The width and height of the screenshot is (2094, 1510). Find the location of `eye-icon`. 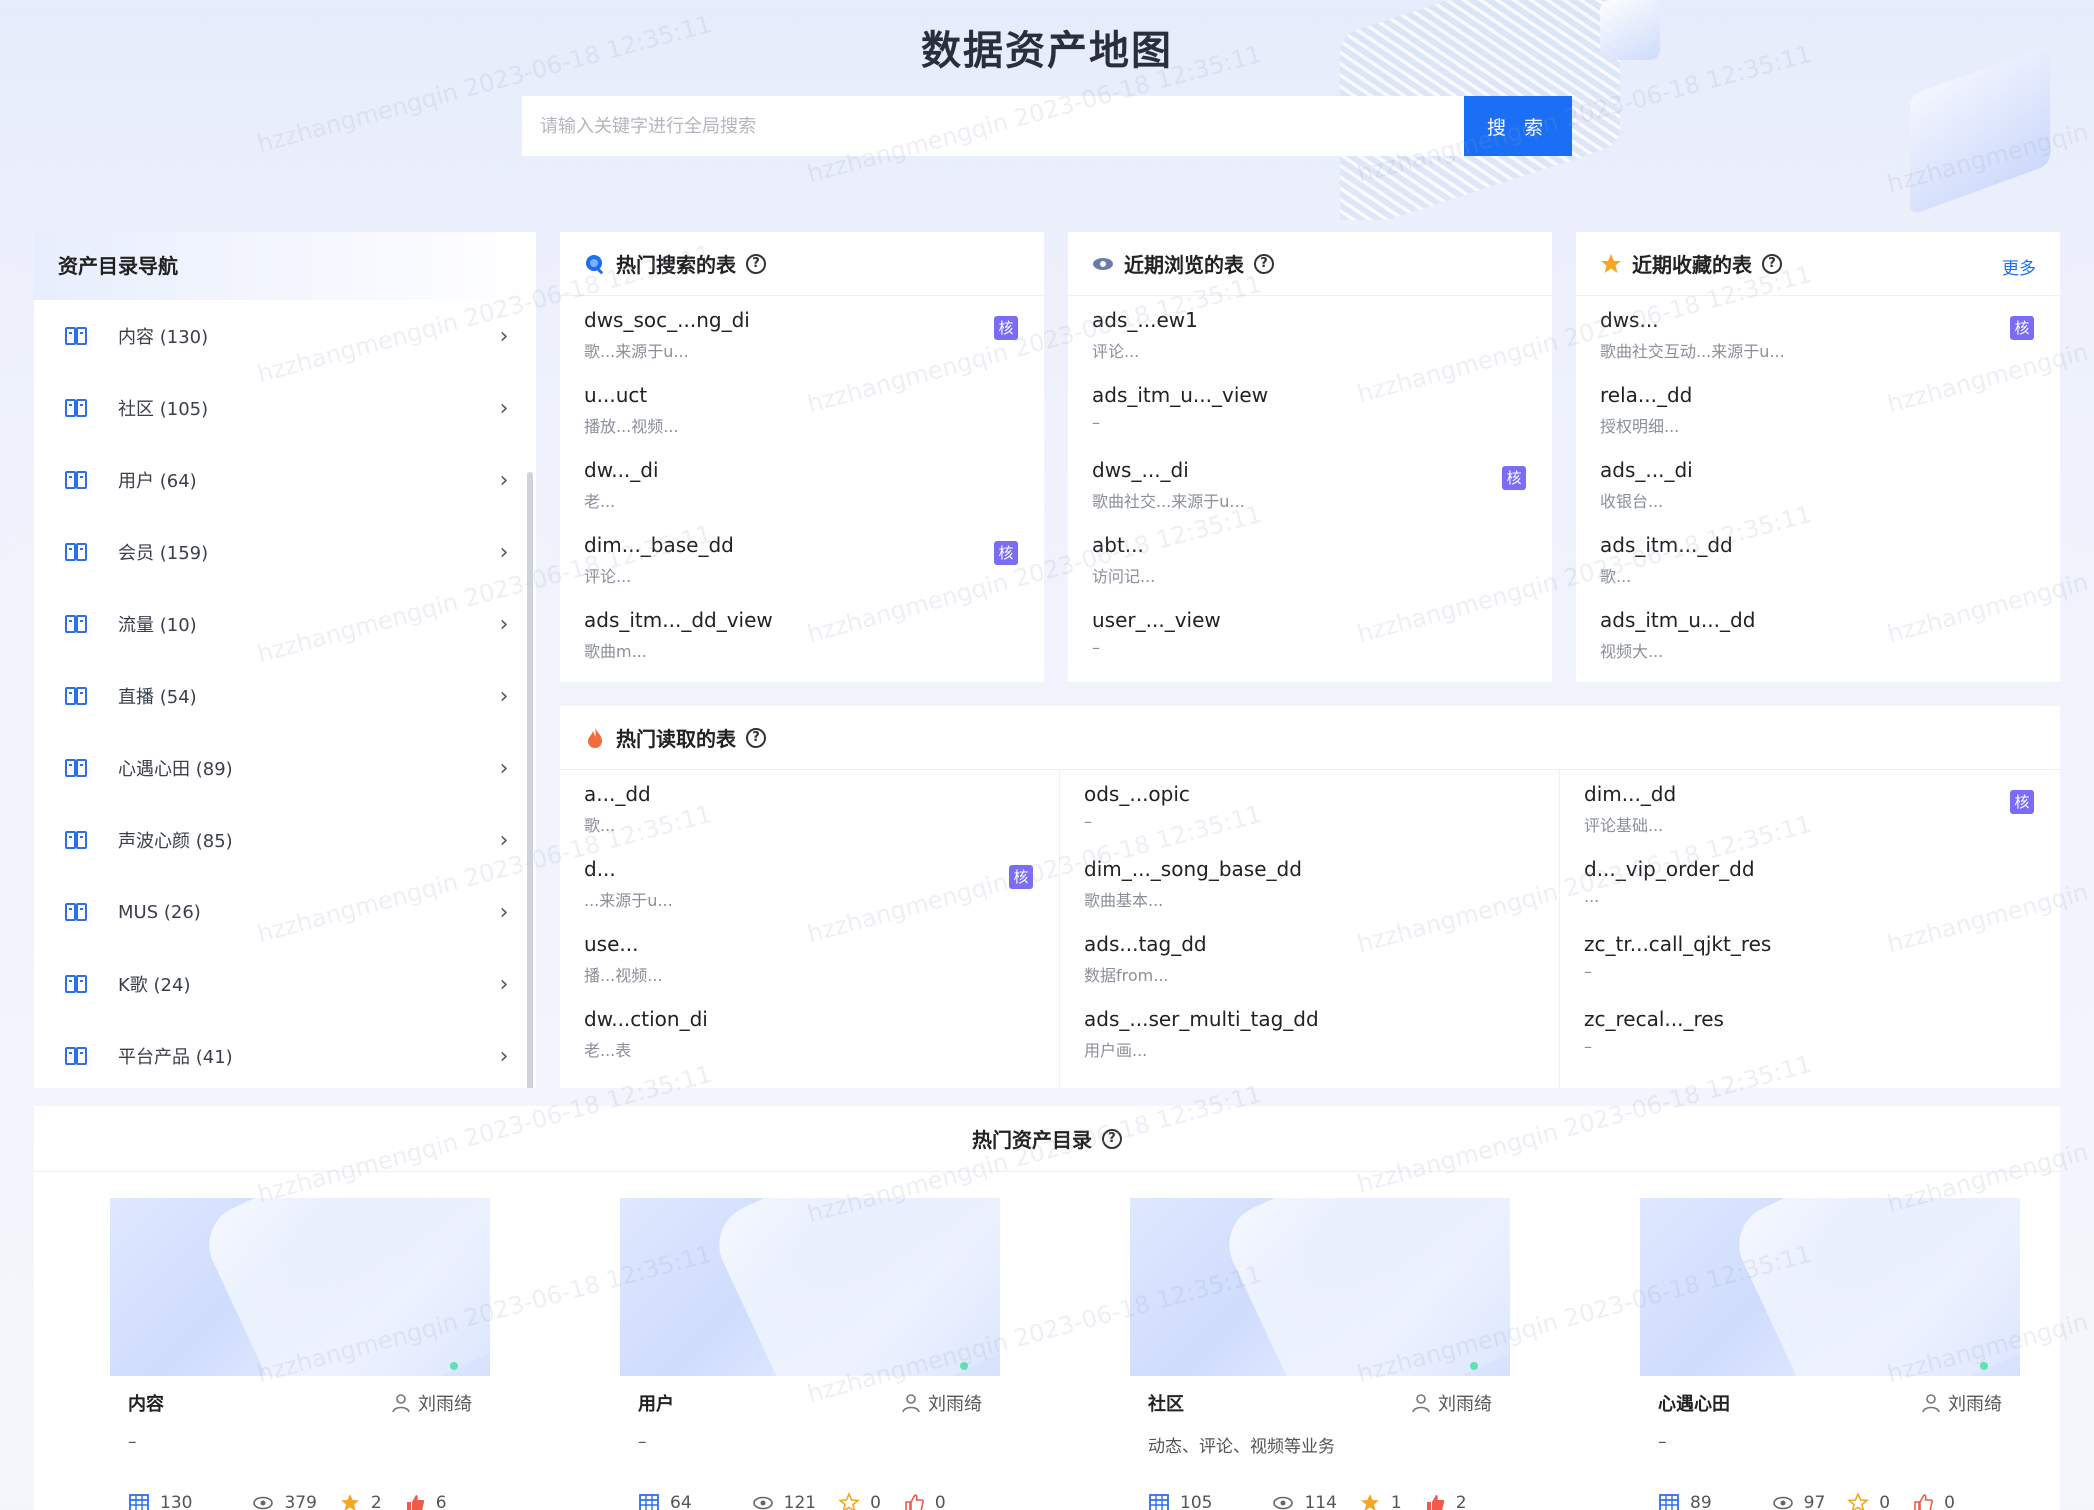

eye-icon is located at coordinates (1782, 1503).